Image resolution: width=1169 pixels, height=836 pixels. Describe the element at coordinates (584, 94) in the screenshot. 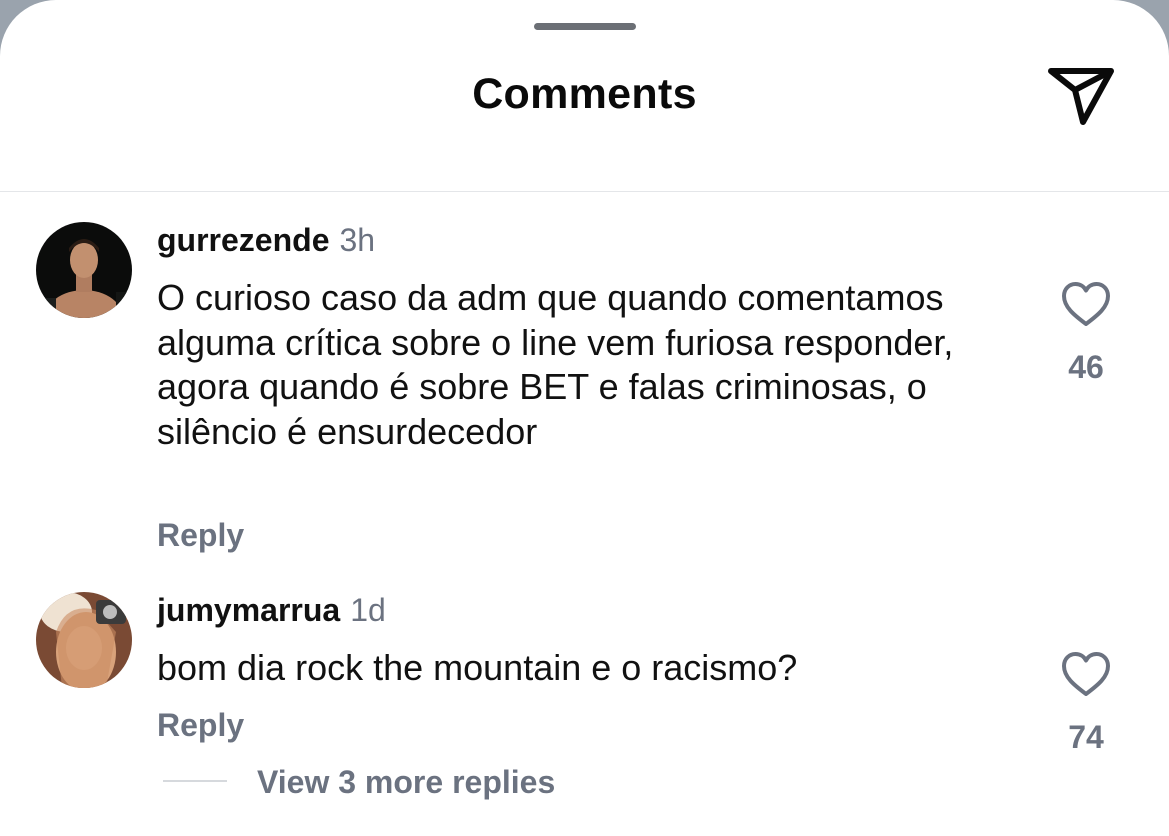

I see `sheet-title: Comments` at that location.